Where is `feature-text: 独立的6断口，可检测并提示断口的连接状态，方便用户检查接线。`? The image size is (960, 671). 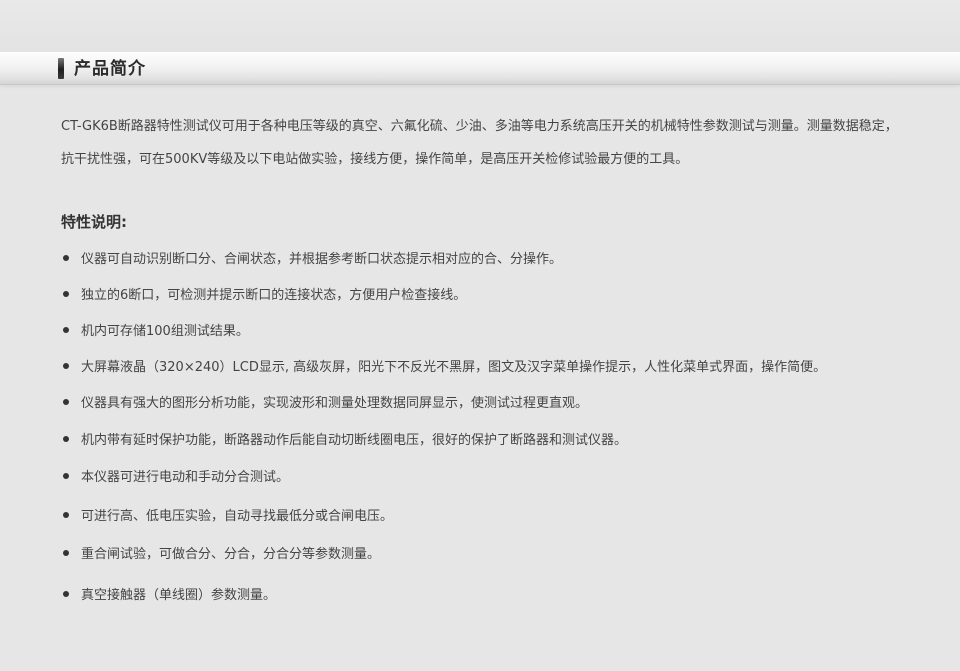
feature-text: 独立的6断口，可检测并提示断口的连接状态，方便用户检查接线。 is located at coordinates (274, 295).